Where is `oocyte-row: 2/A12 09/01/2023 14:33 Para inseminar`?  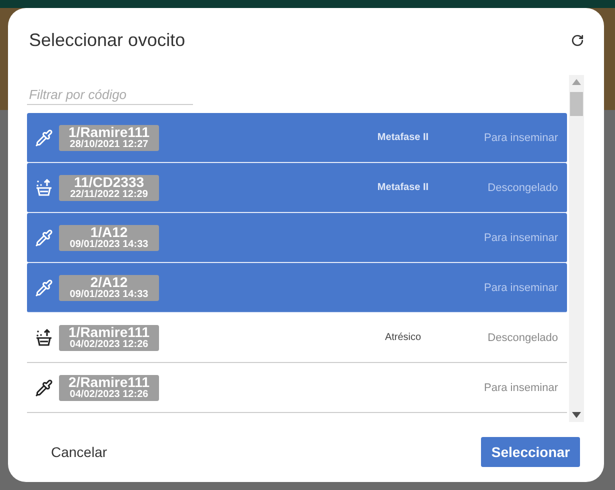 oocyte-row: 2/A12 09/01/2023 14:33 Para inseminar is located at coordinates (297, 288).